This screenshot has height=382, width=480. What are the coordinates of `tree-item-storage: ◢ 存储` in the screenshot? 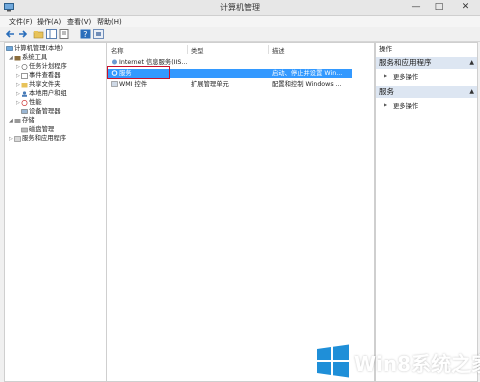 It's located at (22, 121).